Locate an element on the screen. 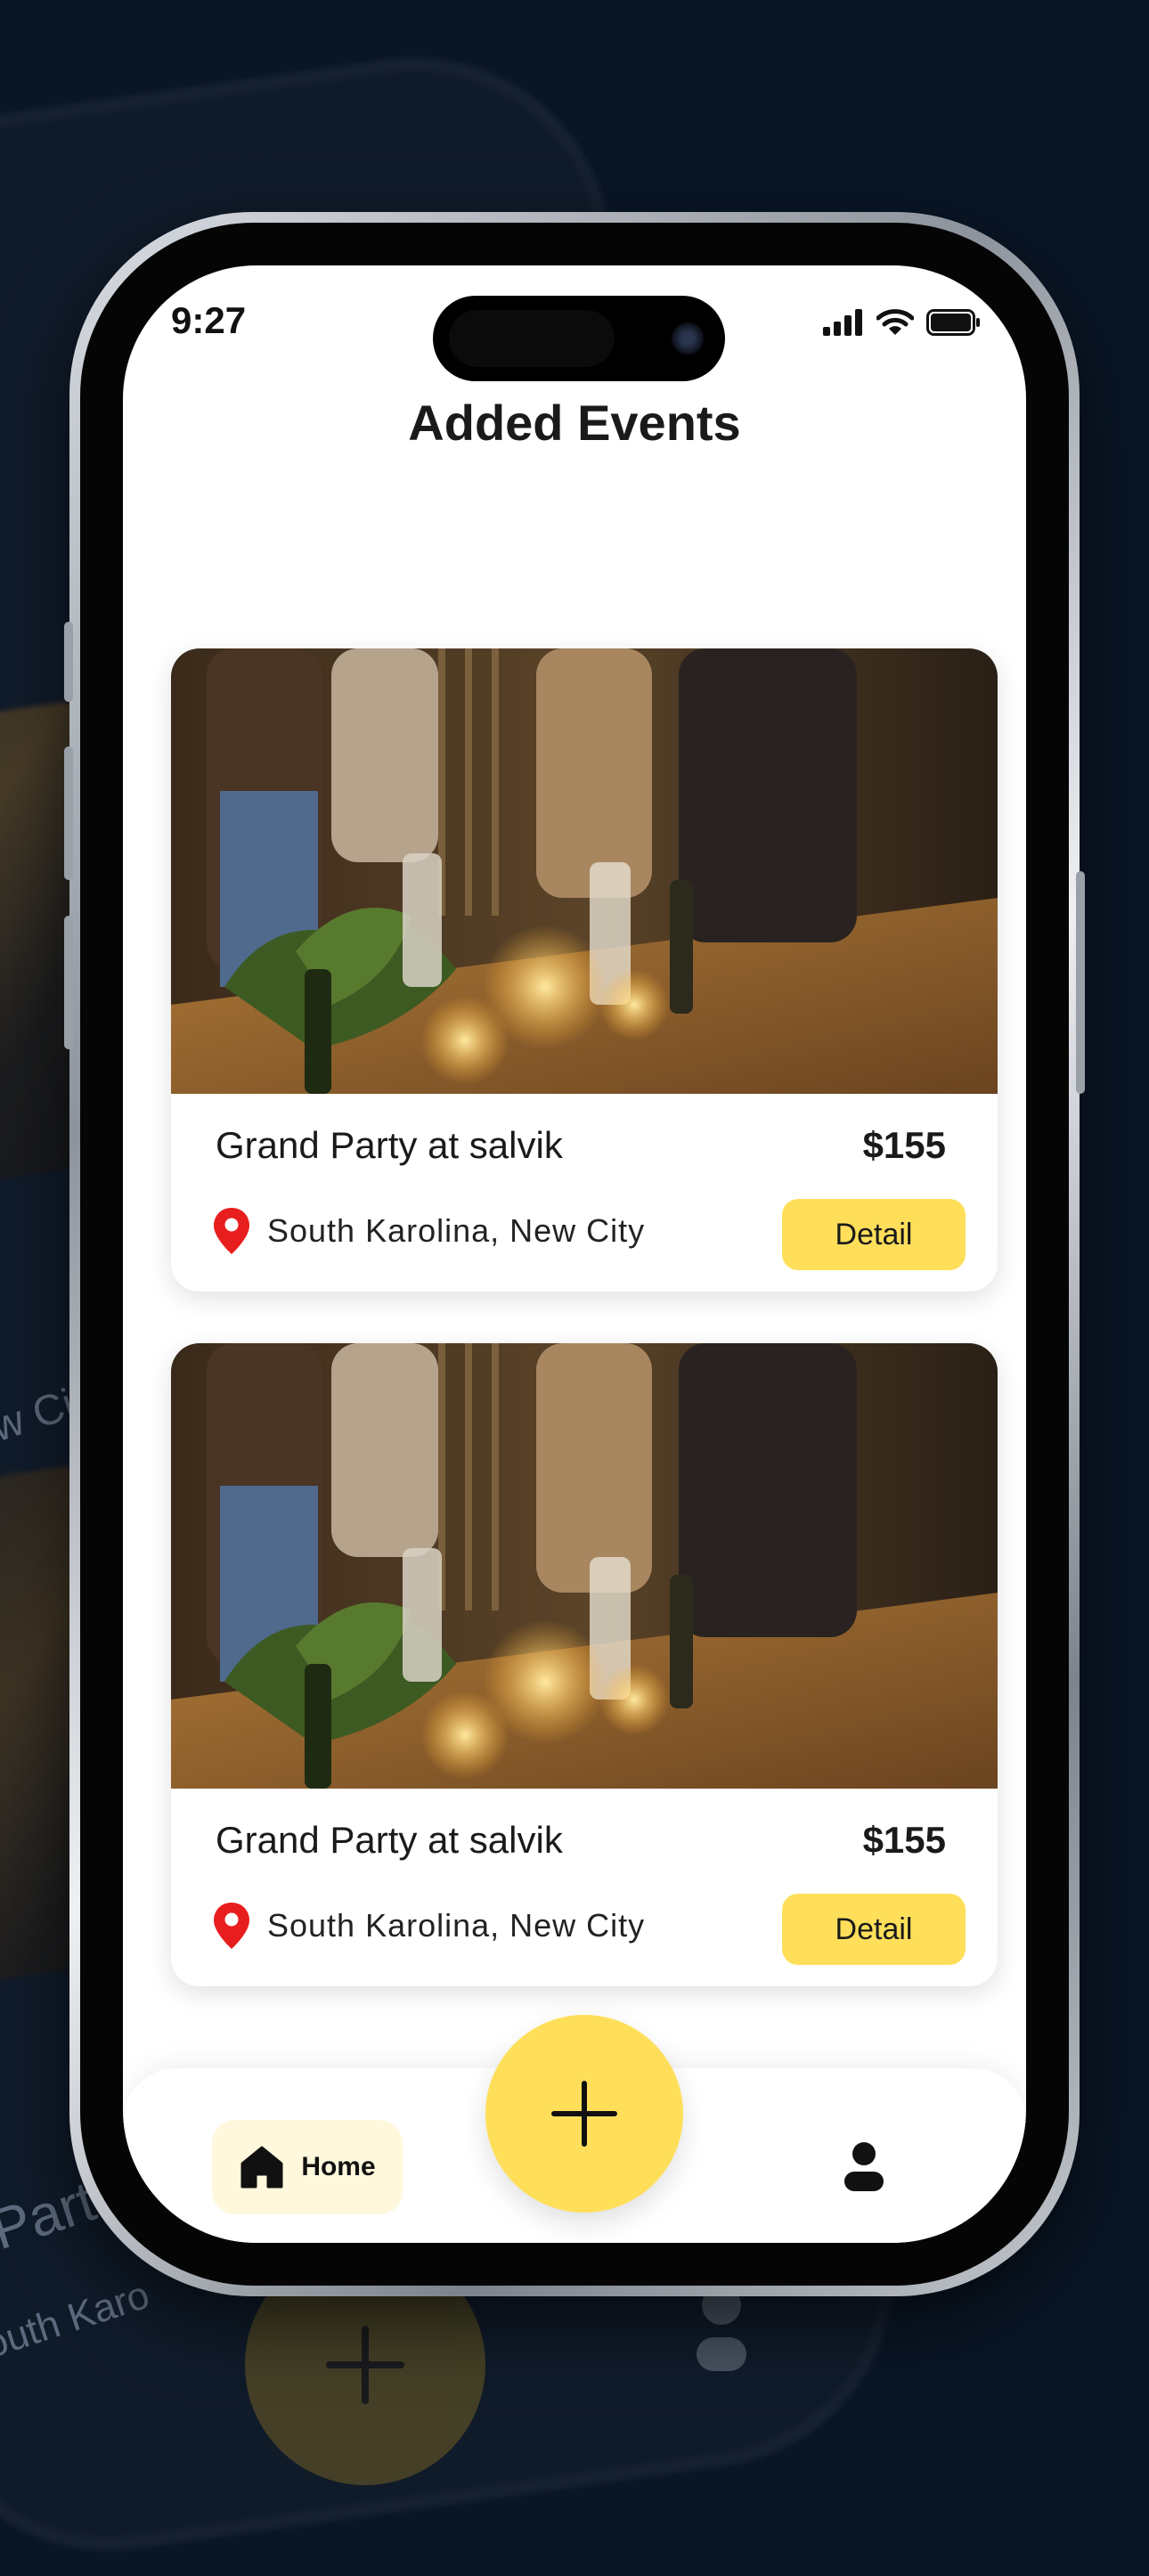 The height and width of the screenshot is (2576, 1149). side-button is located at coordinates (69, 662).